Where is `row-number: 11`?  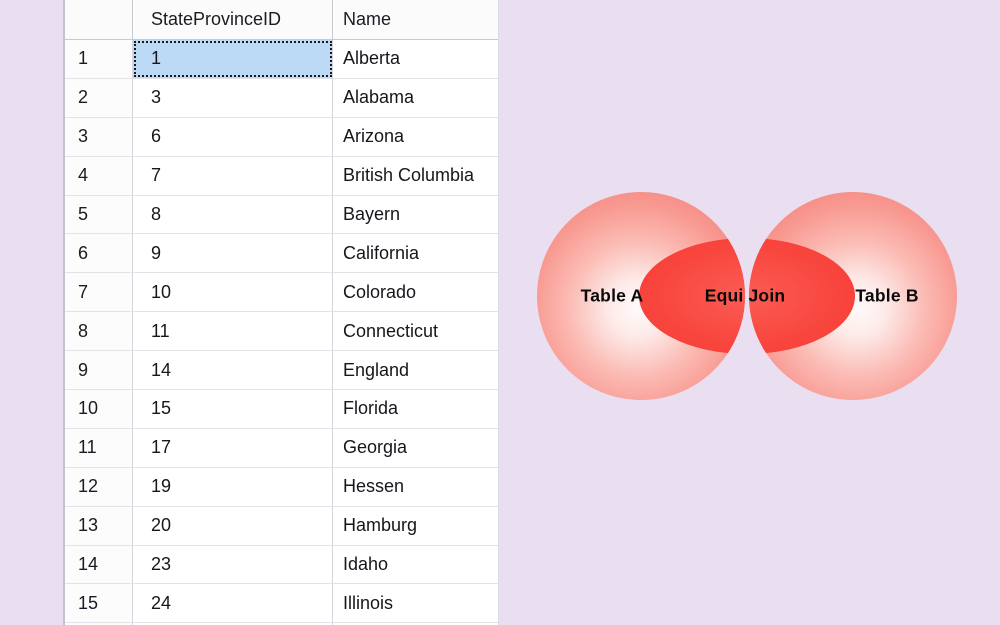
row-number: 11 is located at coordinates (99, 447).